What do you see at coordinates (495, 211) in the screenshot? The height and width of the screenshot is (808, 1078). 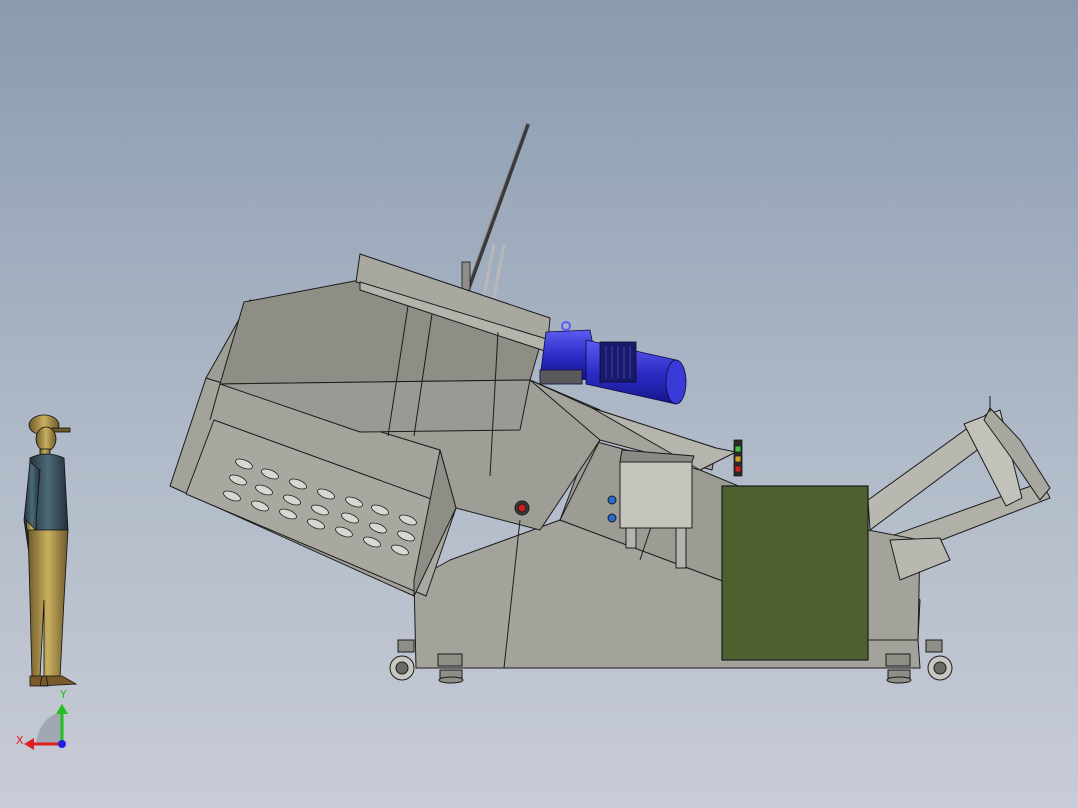 I see `inclined-rod` at bounding box center [495, 211].